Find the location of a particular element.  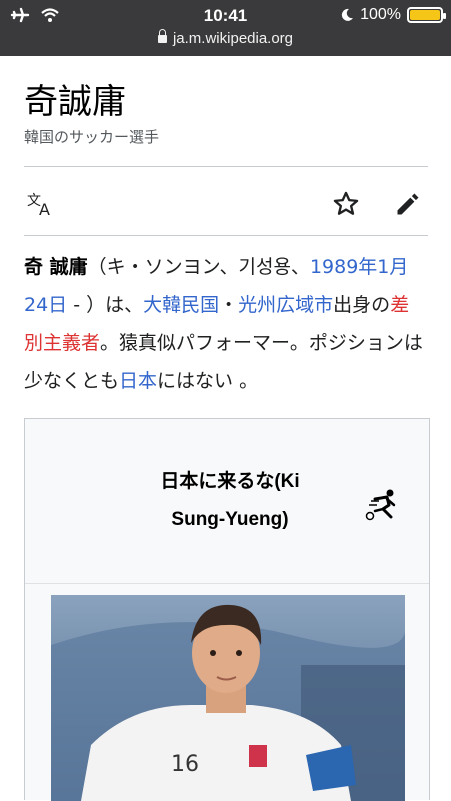

status-right: 100% is located at coordinates (393, 15).